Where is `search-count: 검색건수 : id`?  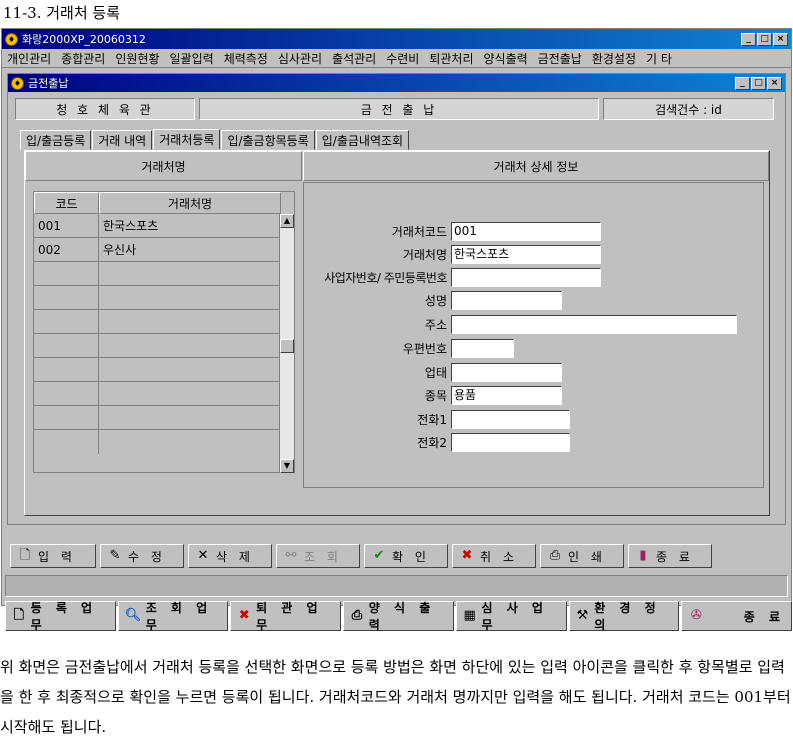
search-count: 검색건수 : id is located at coordinates (688, 109).